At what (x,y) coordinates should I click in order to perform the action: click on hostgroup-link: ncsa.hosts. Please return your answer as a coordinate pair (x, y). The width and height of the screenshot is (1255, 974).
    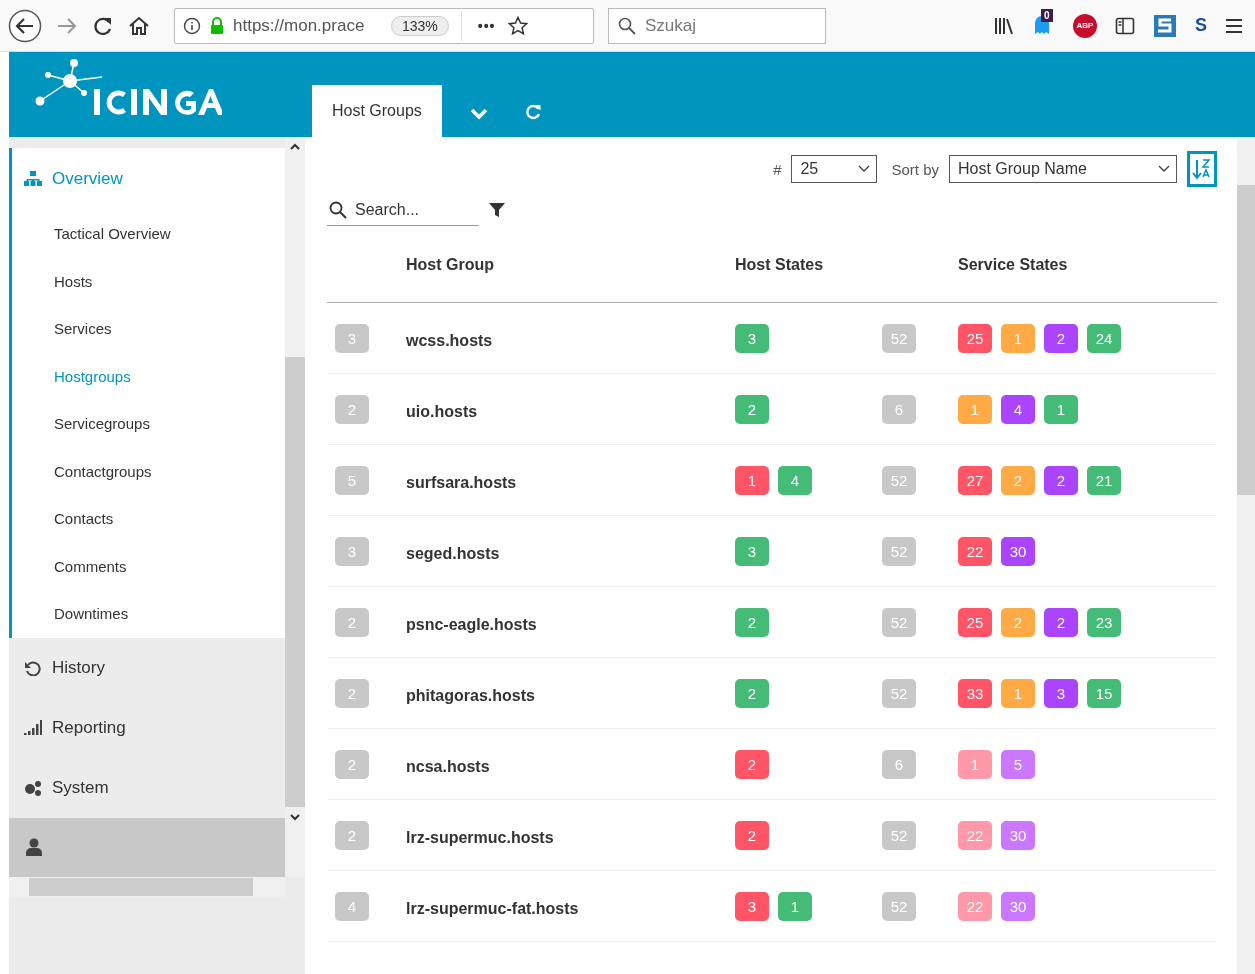
    Looking at the image, I should click on (570, 764).